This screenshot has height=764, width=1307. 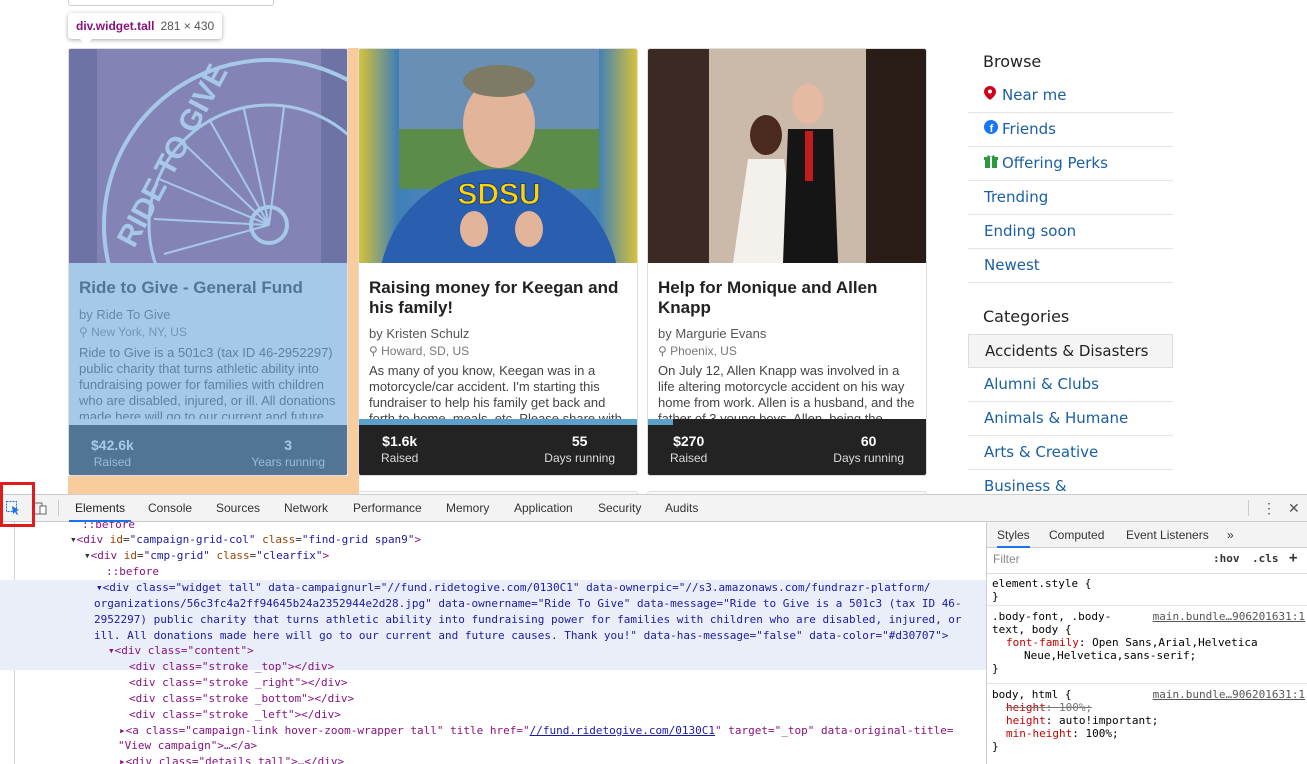 I want to click on styles-filter-input: Filter, so click(x=1006, y=559).